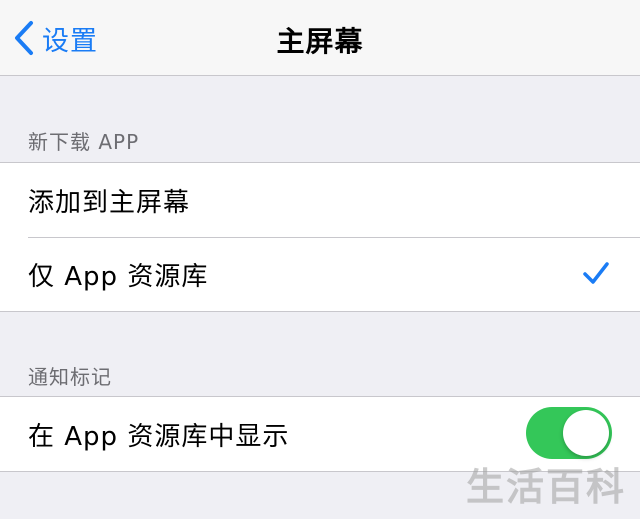 Image resolution: width=640 pixels, height=519 pixels. Describe the element at coordinates (159, 436) in the screenshot. I see `option-label: 在 App 资源库中显示` at that location.